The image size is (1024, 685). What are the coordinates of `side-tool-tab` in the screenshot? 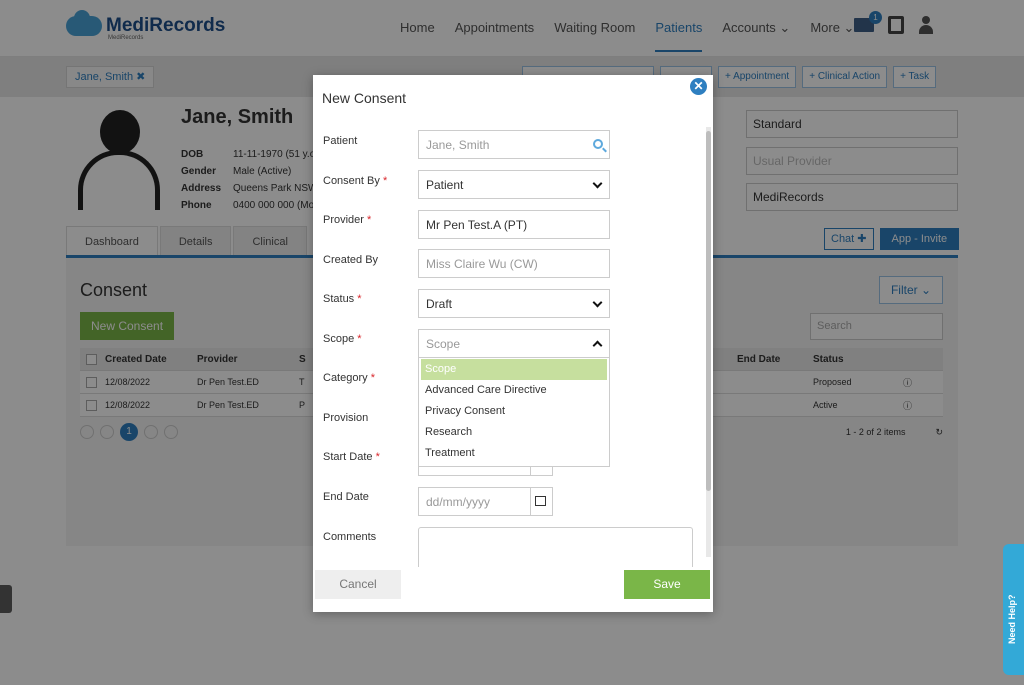 It's located at (6, 599).